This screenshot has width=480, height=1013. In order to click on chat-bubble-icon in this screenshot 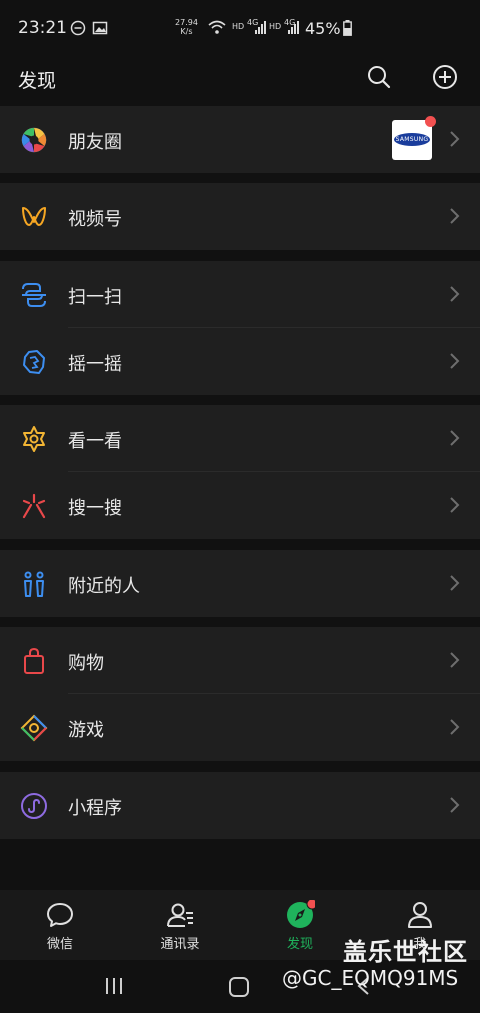, I will do `click(60, 915)`.